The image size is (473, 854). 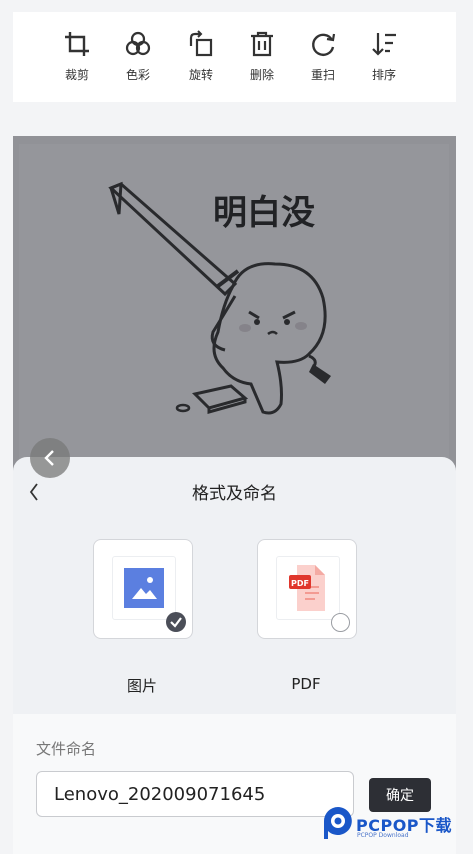 I want to click on crop-button: 裁剪, so click(x=77, y=60).